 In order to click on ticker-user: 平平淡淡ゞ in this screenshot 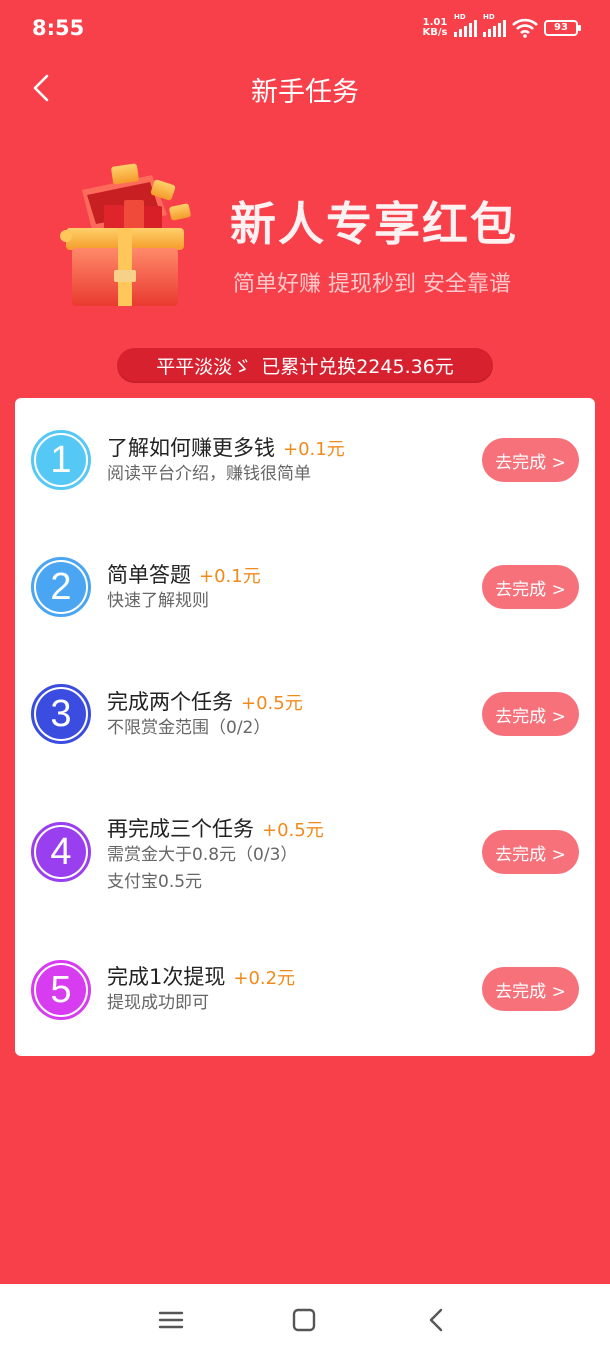, I will do `click(204, 367)`.